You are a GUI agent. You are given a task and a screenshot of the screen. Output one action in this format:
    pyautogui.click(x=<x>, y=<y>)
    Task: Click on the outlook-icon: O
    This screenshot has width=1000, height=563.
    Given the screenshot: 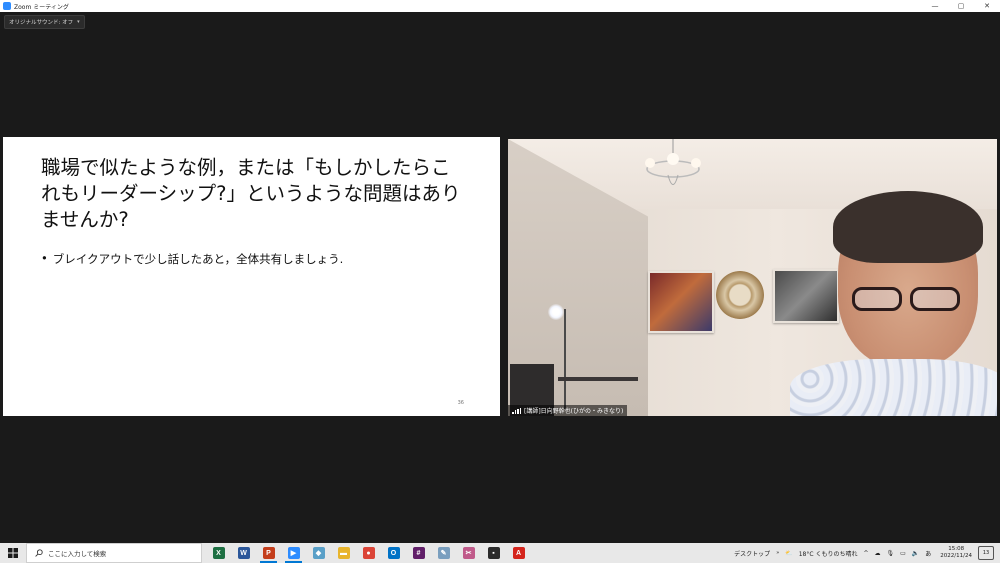 What is the action you would take?
    pyautogui.click(x=393, y=553)
    